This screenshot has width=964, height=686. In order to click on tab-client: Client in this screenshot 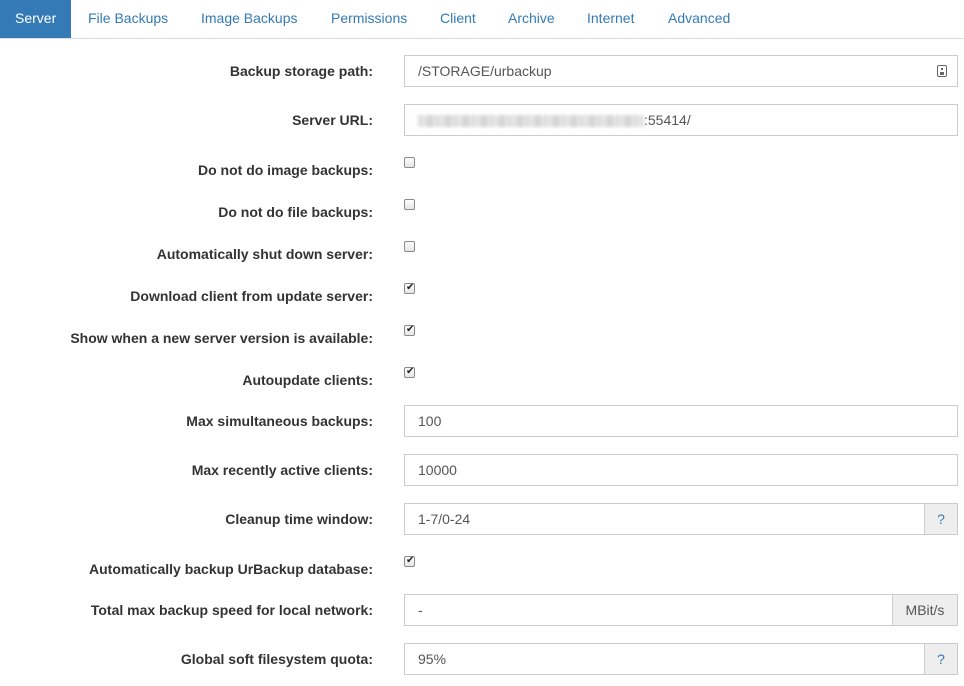, I will do `click(458, 19)`.